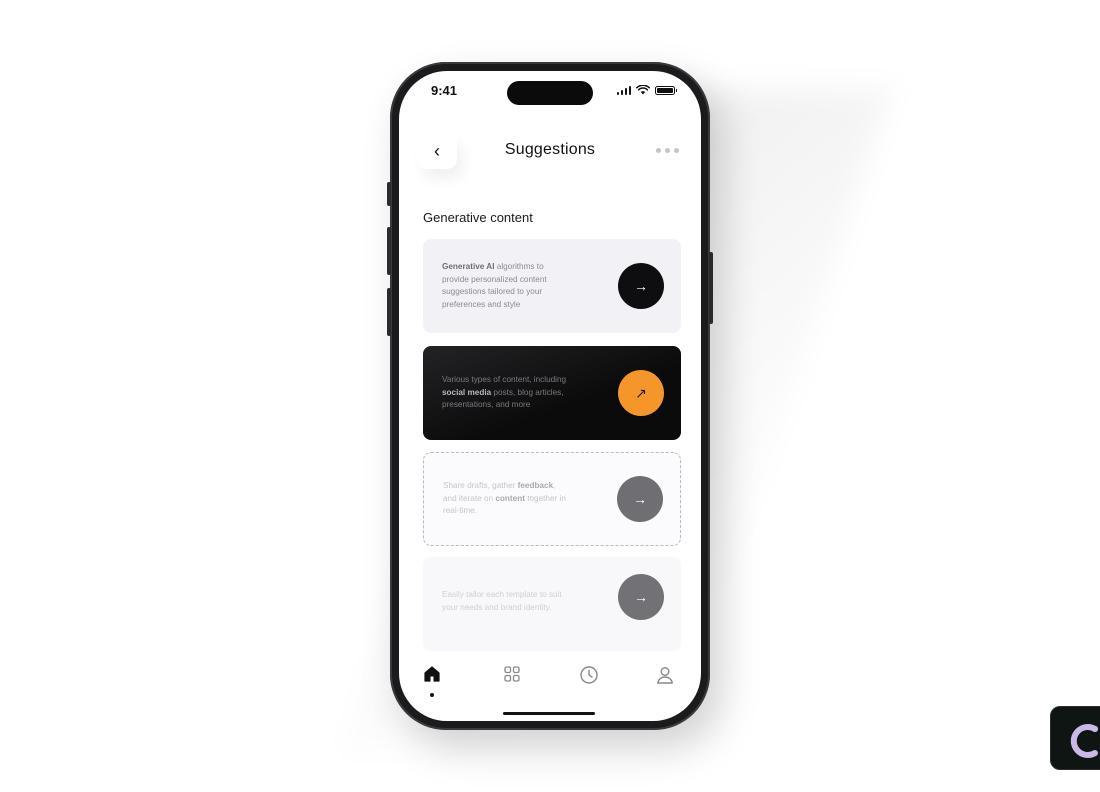 The width and height of the screenshot is (1100, 792). I want to click on logo-icon, so click(1084, 741).